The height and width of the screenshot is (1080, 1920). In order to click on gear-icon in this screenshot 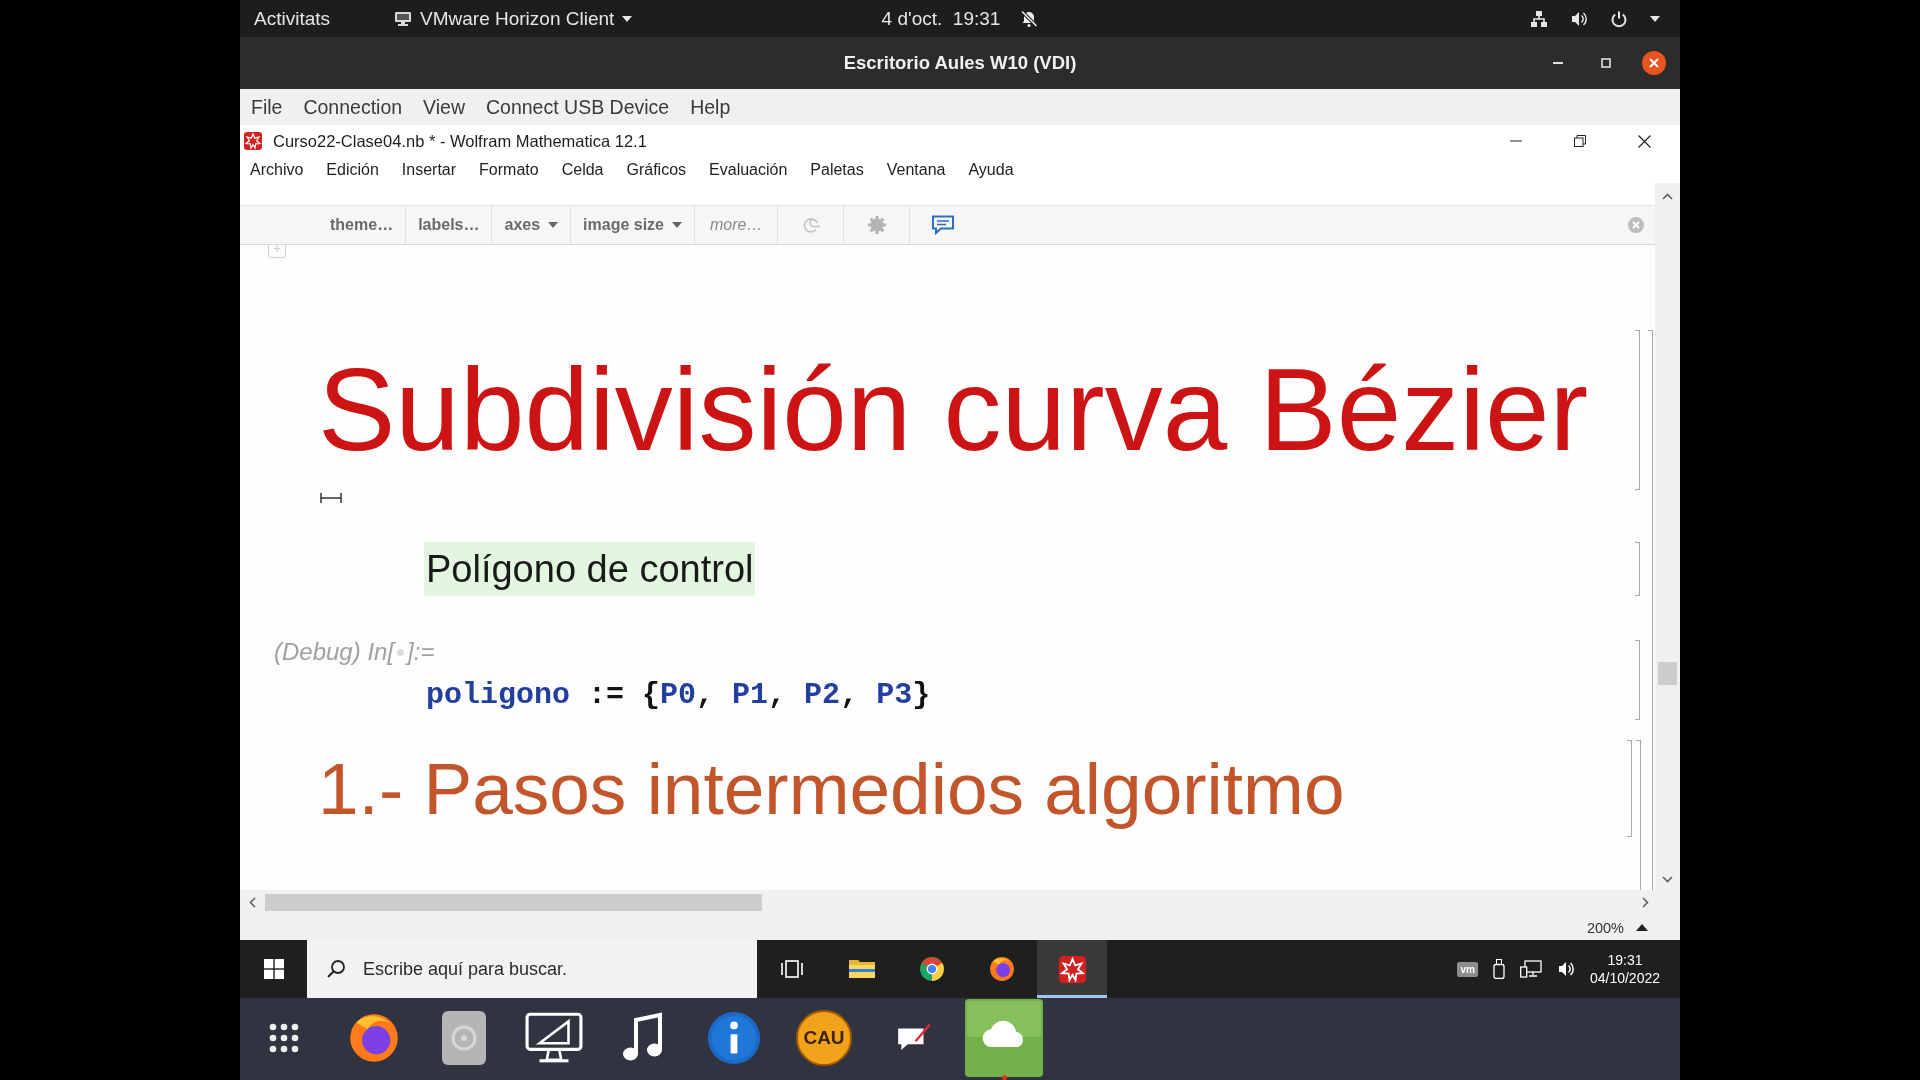, I will do `click(876, 225)`.